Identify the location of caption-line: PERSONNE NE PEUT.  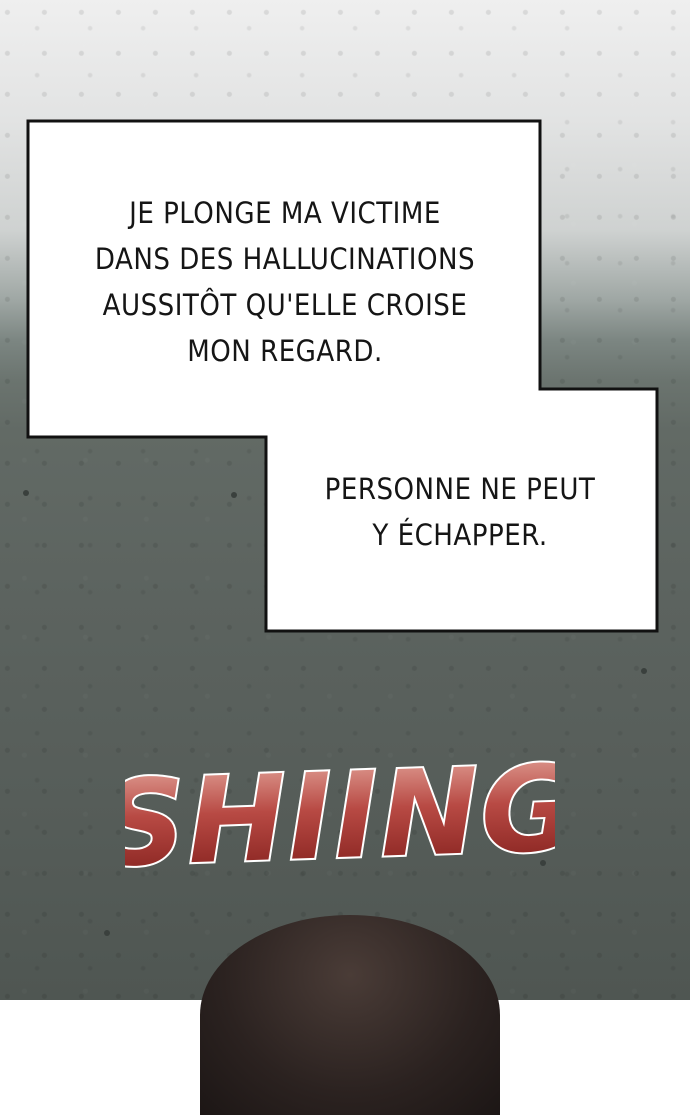
(460, 489).